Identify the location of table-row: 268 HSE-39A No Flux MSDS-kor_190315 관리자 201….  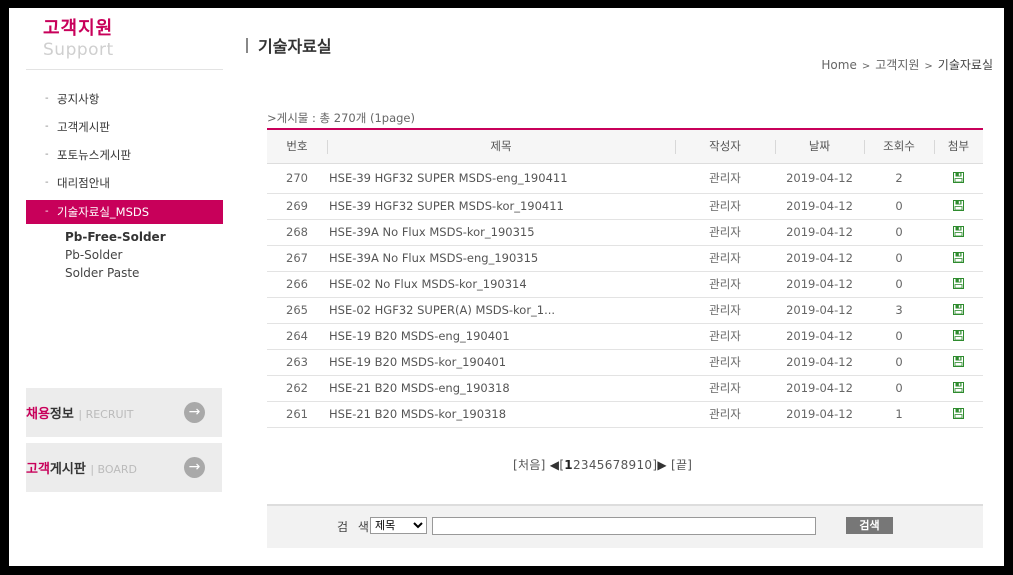
(625, 232).